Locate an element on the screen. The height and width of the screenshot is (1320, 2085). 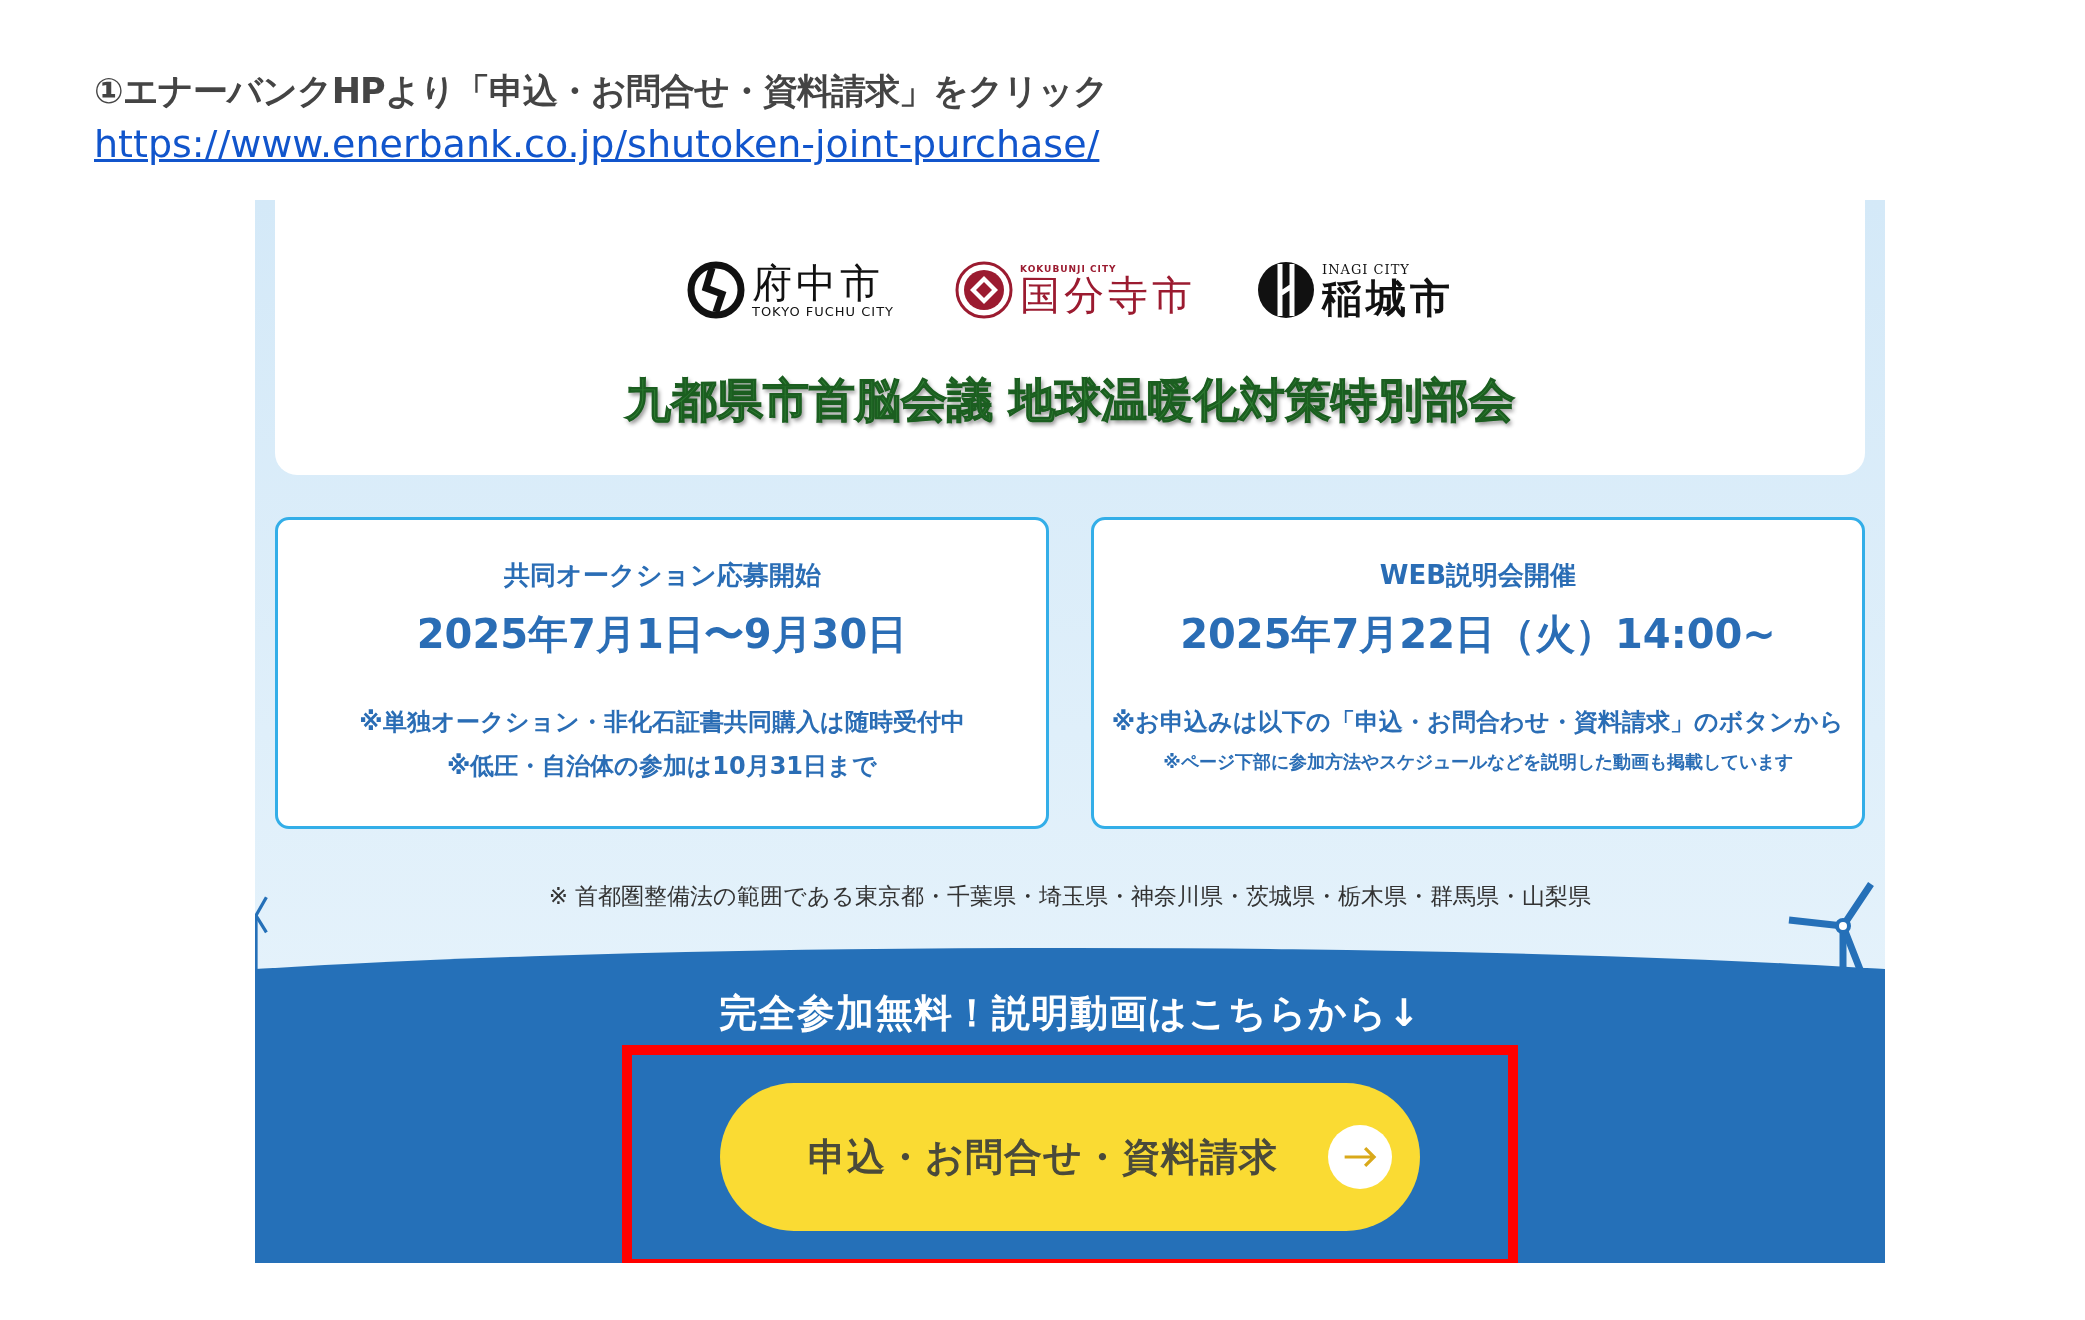
city-name: 府中市 is located at coordinates (818, 282).